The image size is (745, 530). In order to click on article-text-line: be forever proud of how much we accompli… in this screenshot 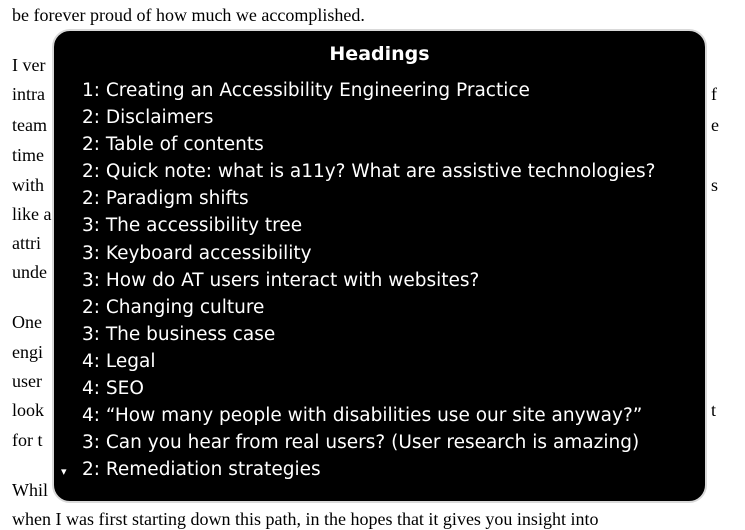, I will do `click(188, 15)`.